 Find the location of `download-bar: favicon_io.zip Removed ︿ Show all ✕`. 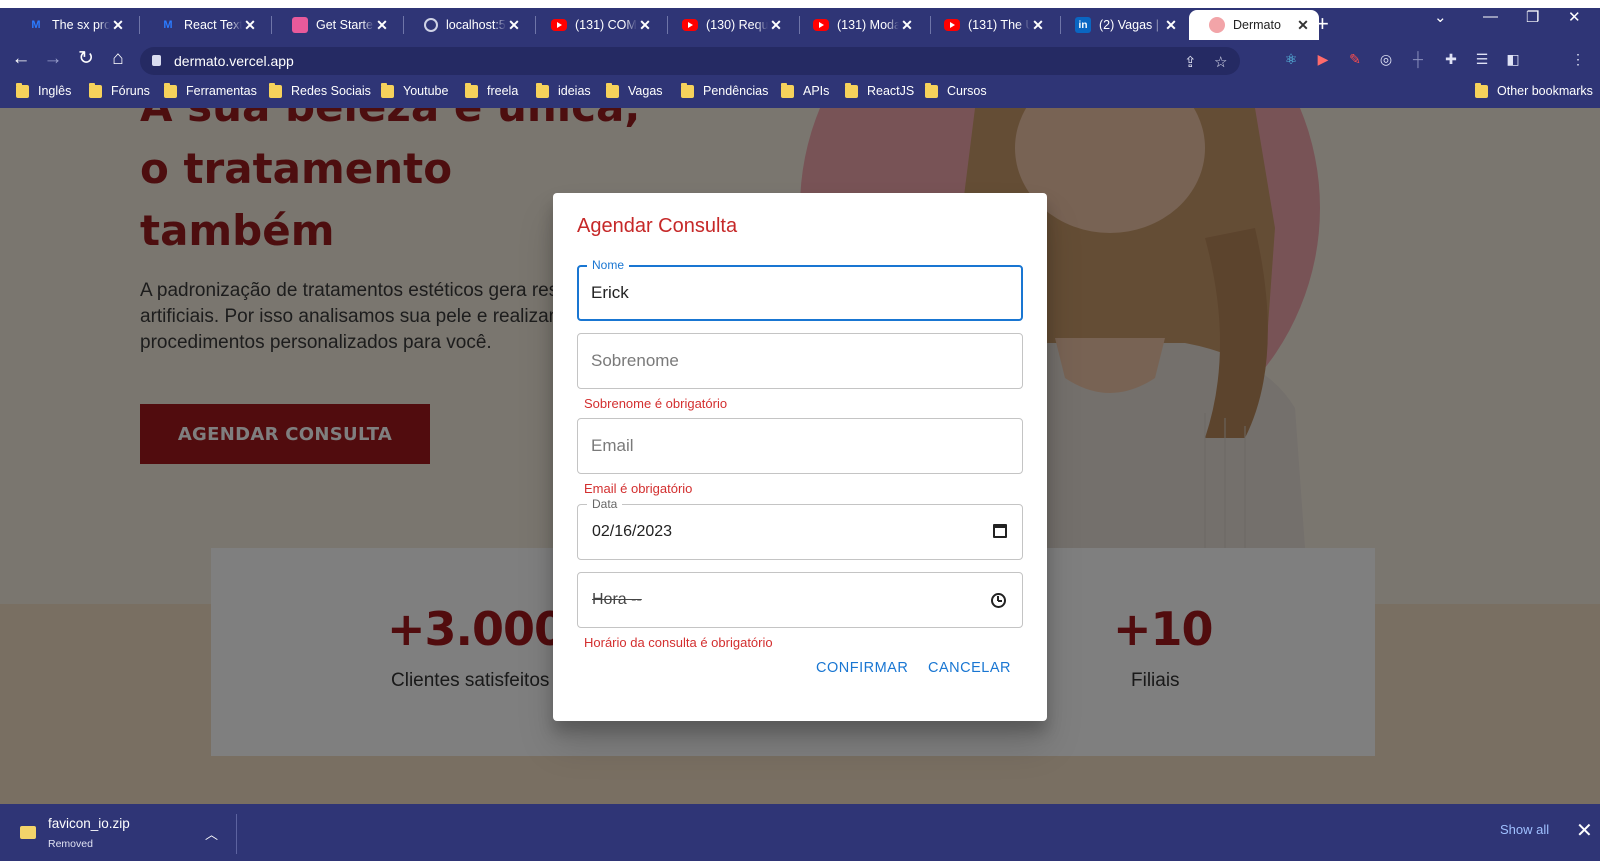

download-bar: favicon_io.zip Removed ︿ Show all ✕ is located at coordinates (800, 832).